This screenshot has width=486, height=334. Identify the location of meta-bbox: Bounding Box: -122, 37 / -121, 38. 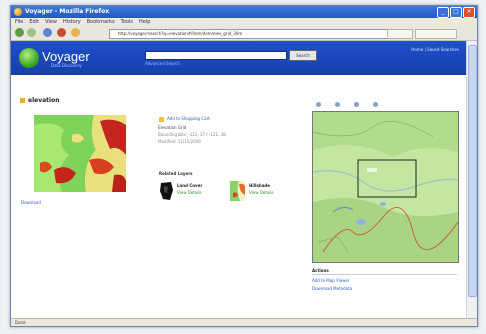
(192, 134).